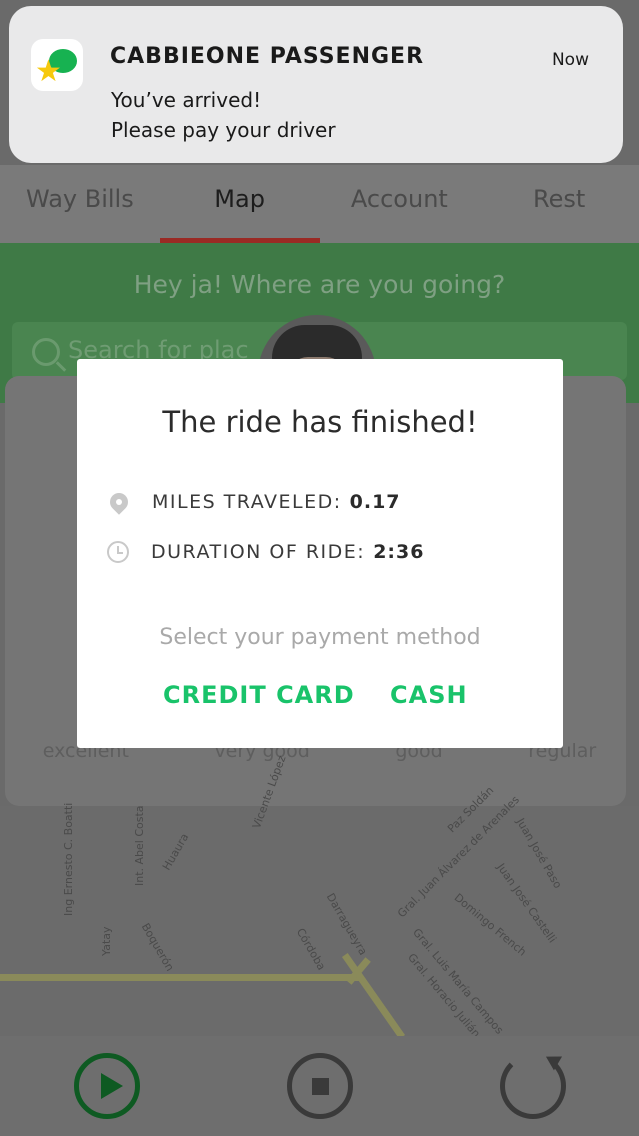  I want to click on tab-bar: Way Bills Map Account Rest, so click(319, 204).